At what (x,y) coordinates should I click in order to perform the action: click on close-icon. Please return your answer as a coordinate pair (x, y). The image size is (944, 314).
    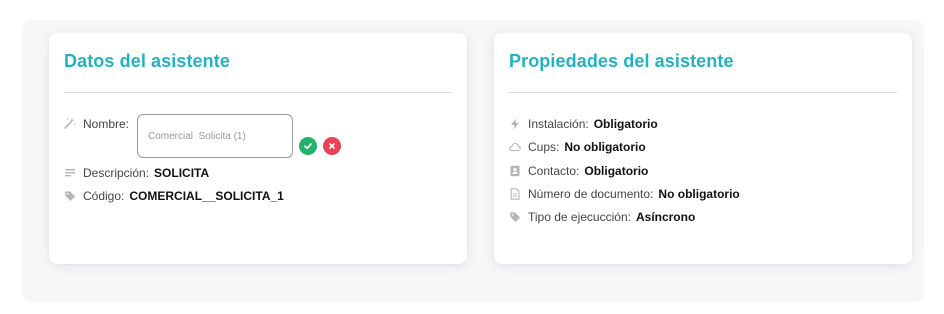
    Looking at the image, I should click on (332, 146).